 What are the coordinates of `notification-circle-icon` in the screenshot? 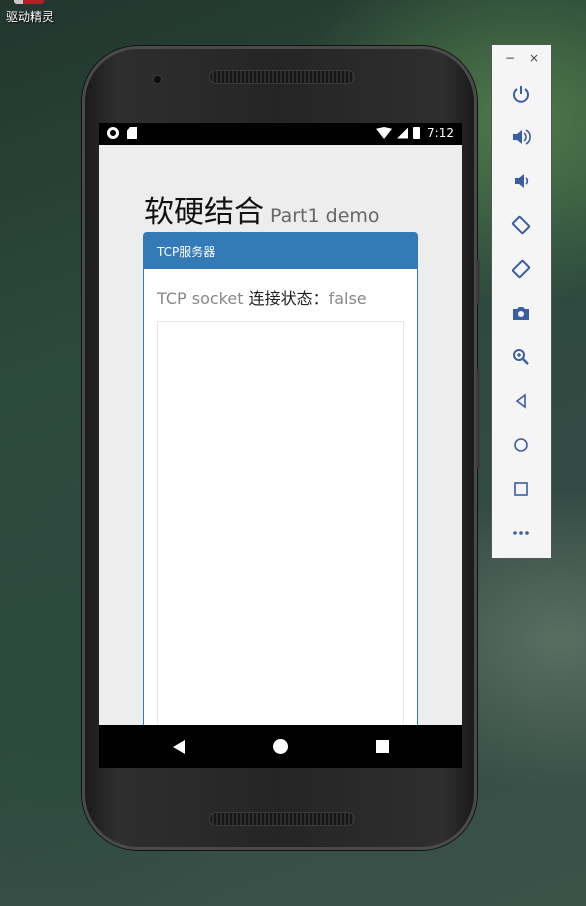 It's located at (113, 133).